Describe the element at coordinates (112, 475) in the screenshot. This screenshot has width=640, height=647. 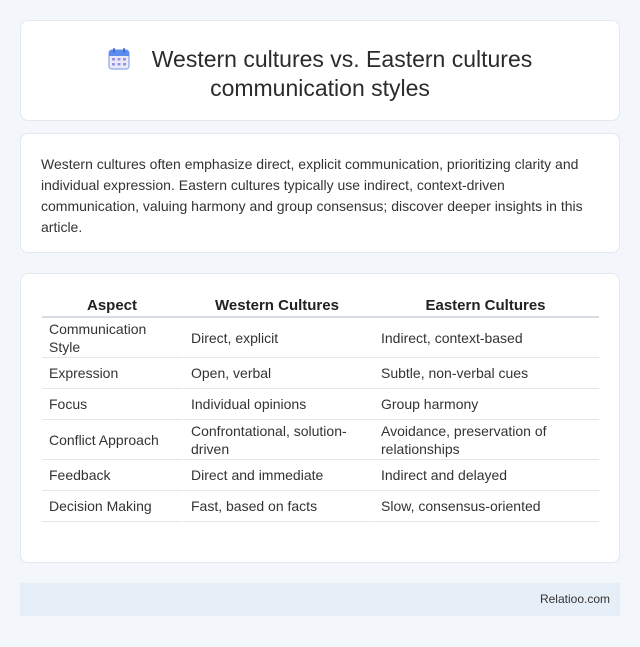
I see `table-cell: Feedback` at that location.